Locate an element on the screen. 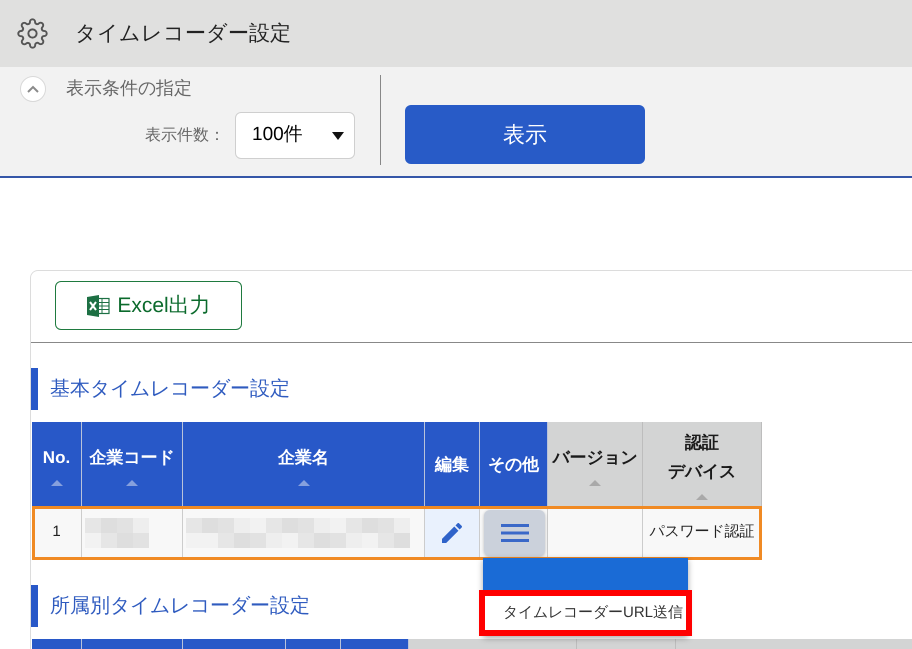  excel-export-button: Excel出力 is located at coordinates (148, 305).